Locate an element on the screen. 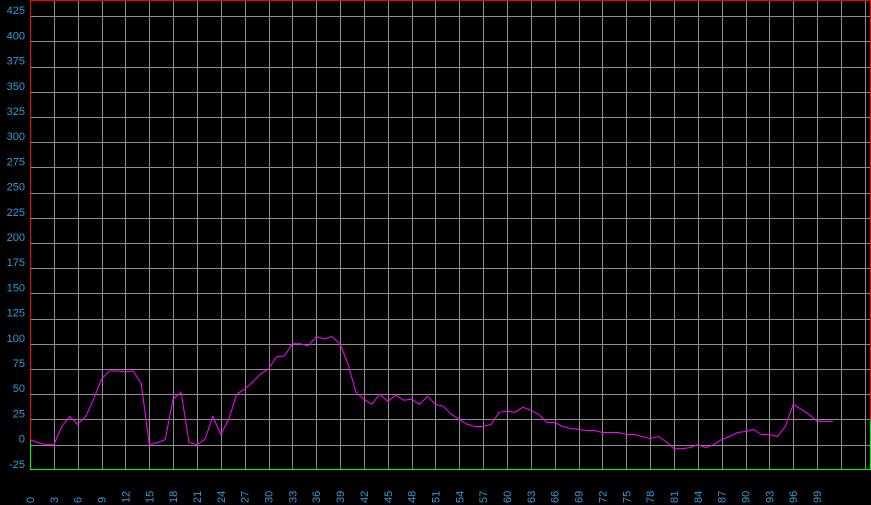 The width and height of the screenshot is (871, 505). y-tick-label: 100 is located at coordinates (16, 339).